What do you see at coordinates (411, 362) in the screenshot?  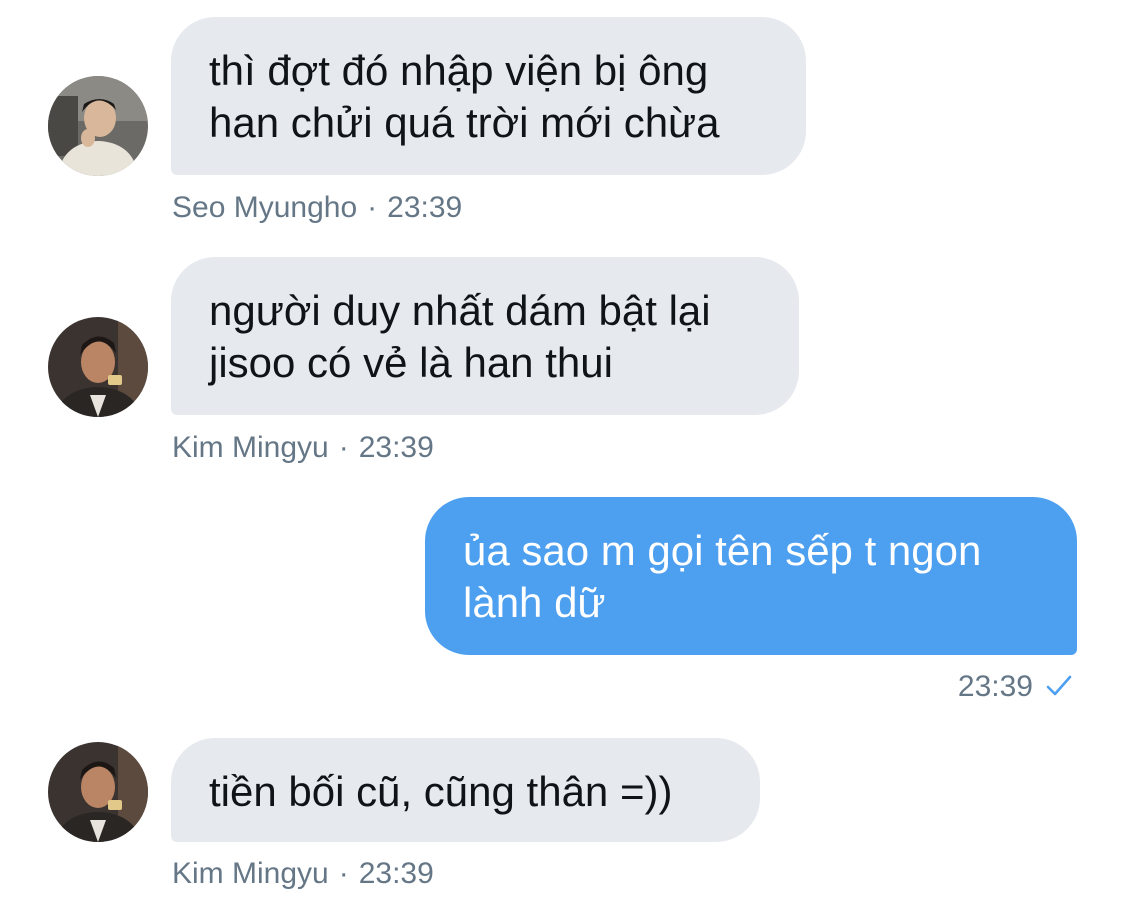 I see `message-text-line: jisoo có vẻ là han thui` at bounding box center [411, 362].